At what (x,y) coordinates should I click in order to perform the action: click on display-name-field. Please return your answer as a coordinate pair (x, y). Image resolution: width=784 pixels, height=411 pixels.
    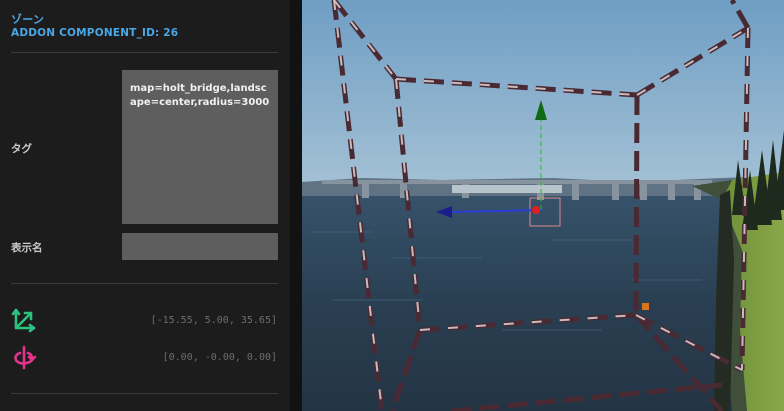
    Looking at the image, I should click on (200, 246).